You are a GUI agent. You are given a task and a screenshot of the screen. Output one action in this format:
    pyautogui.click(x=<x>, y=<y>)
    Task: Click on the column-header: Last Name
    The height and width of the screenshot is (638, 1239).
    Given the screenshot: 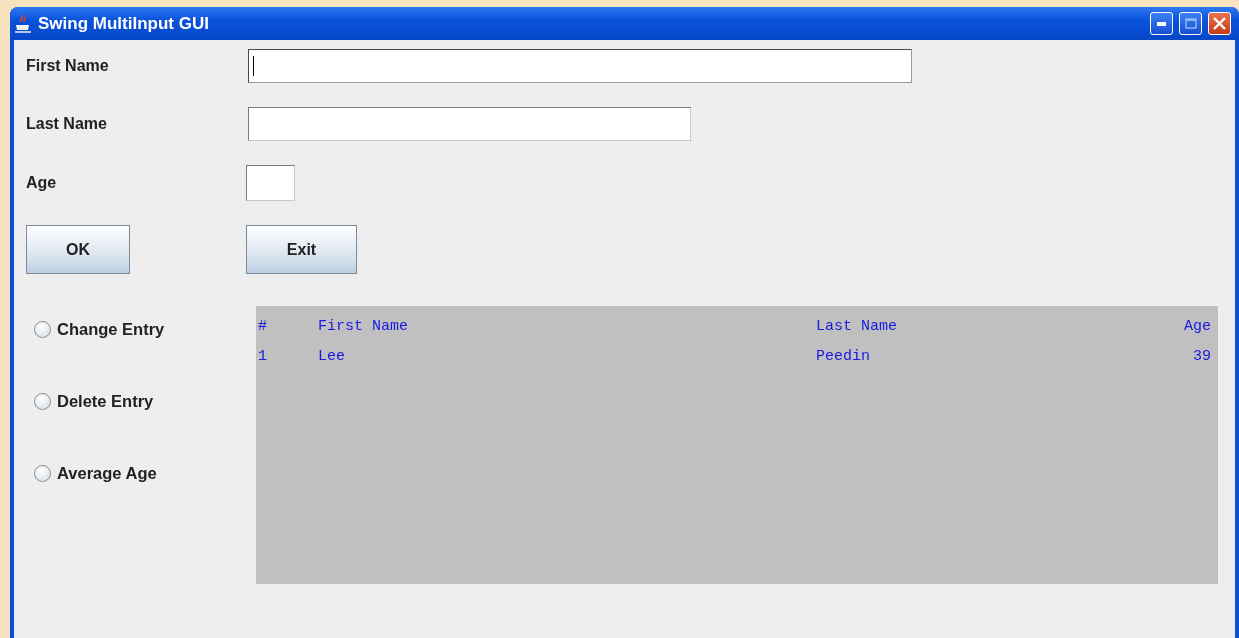 What is the action you would take?
    pyautogui.click(x=857, y=327)
    